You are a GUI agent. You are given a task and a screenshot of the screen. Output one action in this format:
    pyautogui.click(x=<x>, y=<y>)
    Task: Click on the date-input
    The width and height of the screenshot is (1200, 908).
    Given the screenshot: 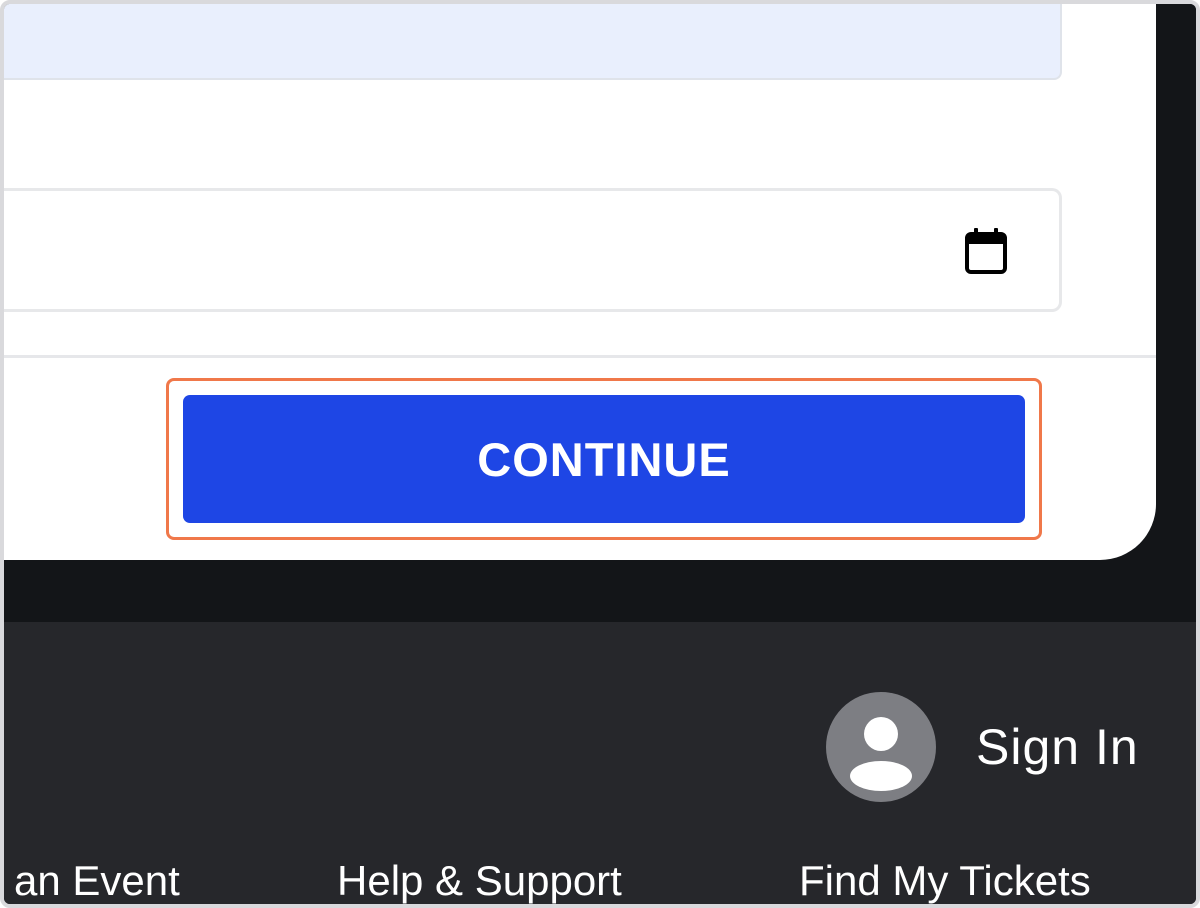 What is the action you would take?
    pyautogui.click(x=474, y=250)
    